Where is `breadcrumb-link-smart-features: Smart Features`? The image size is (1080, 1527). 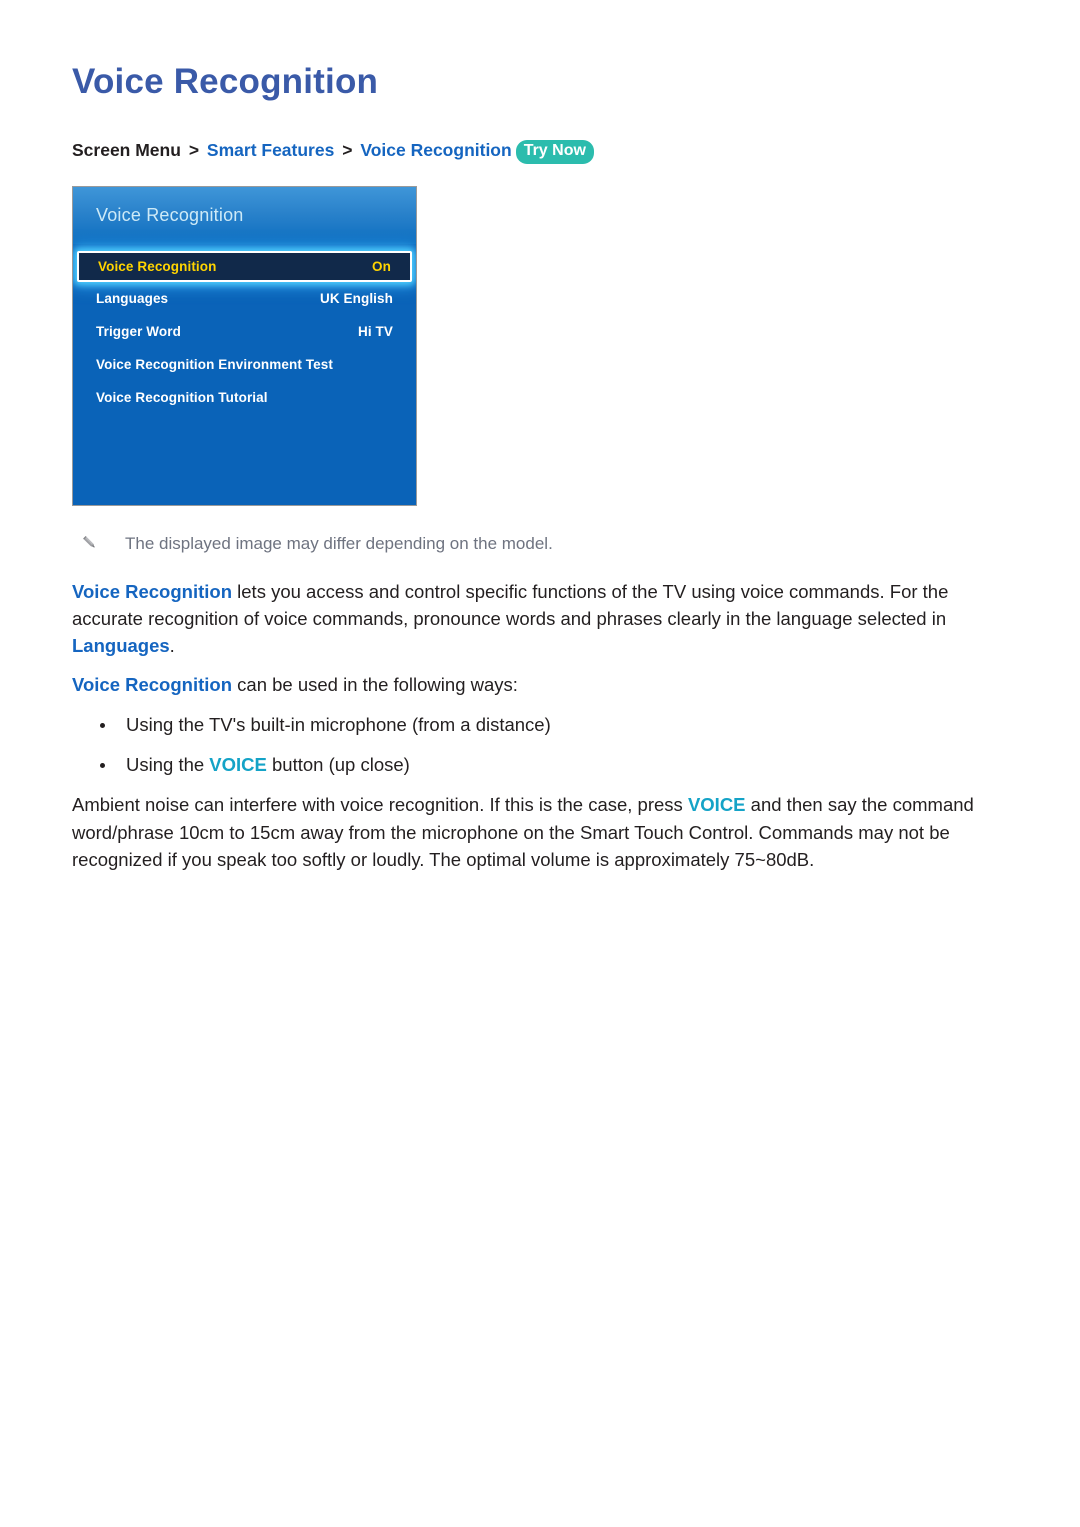
breadcrumb-link-smart-features: Smart Features is located at coordinates (270, 150).